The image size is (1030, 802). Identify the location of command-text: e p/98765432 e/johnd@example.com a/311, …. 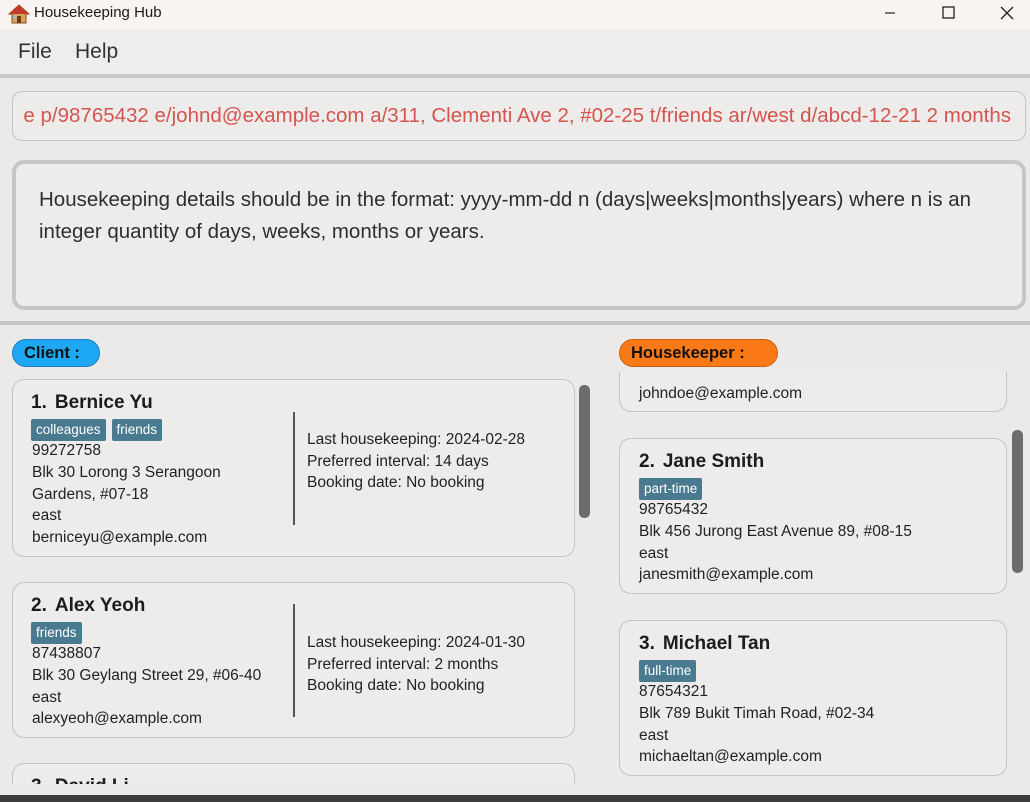
(517, 115).